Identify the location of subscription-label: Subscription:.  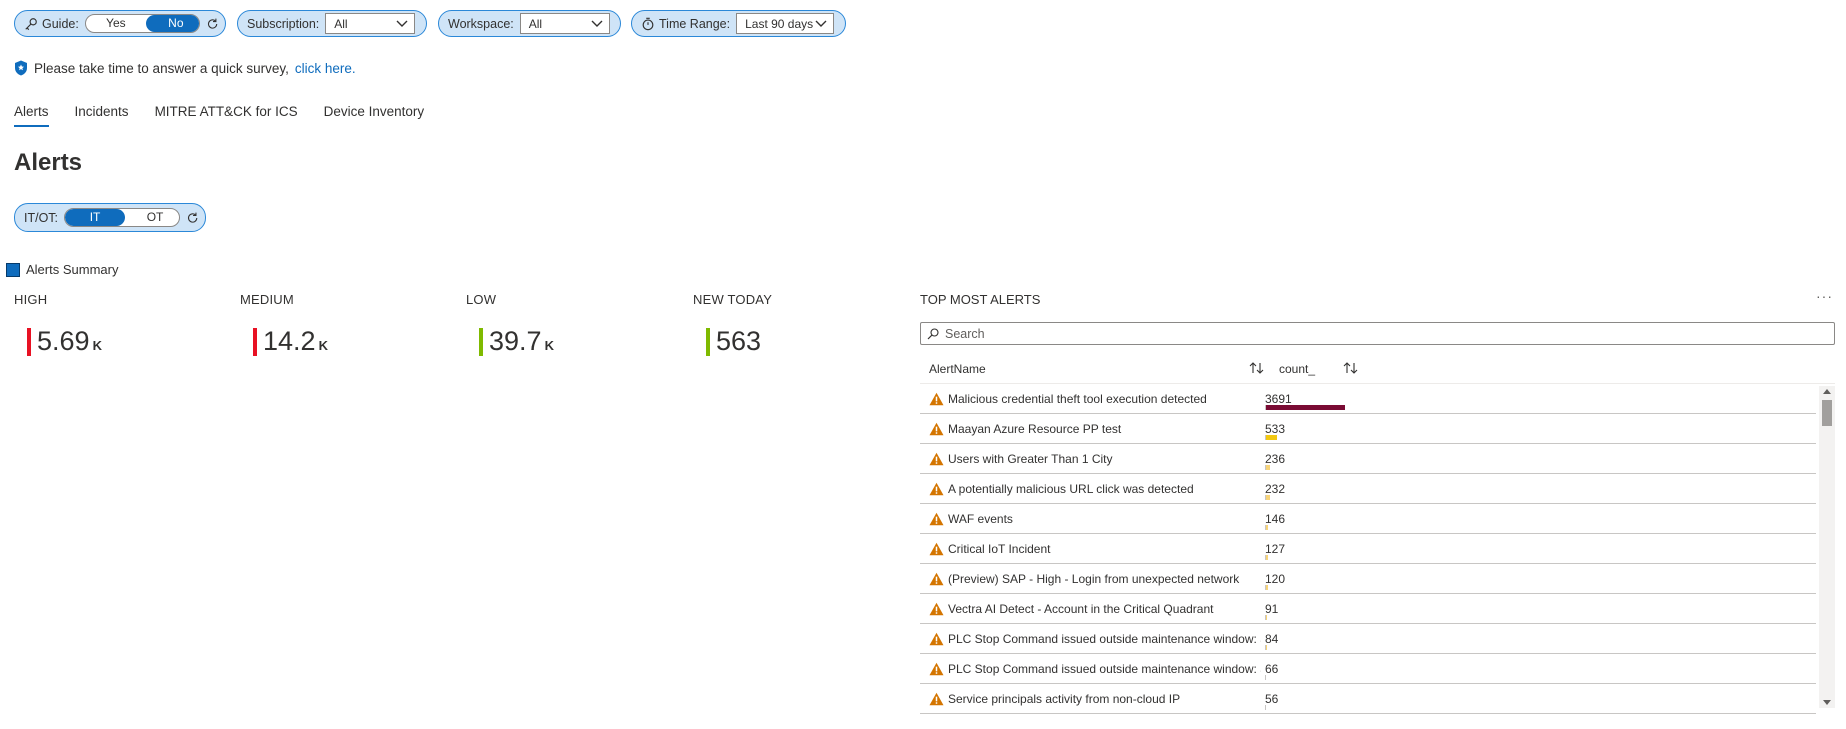
(283, 23).